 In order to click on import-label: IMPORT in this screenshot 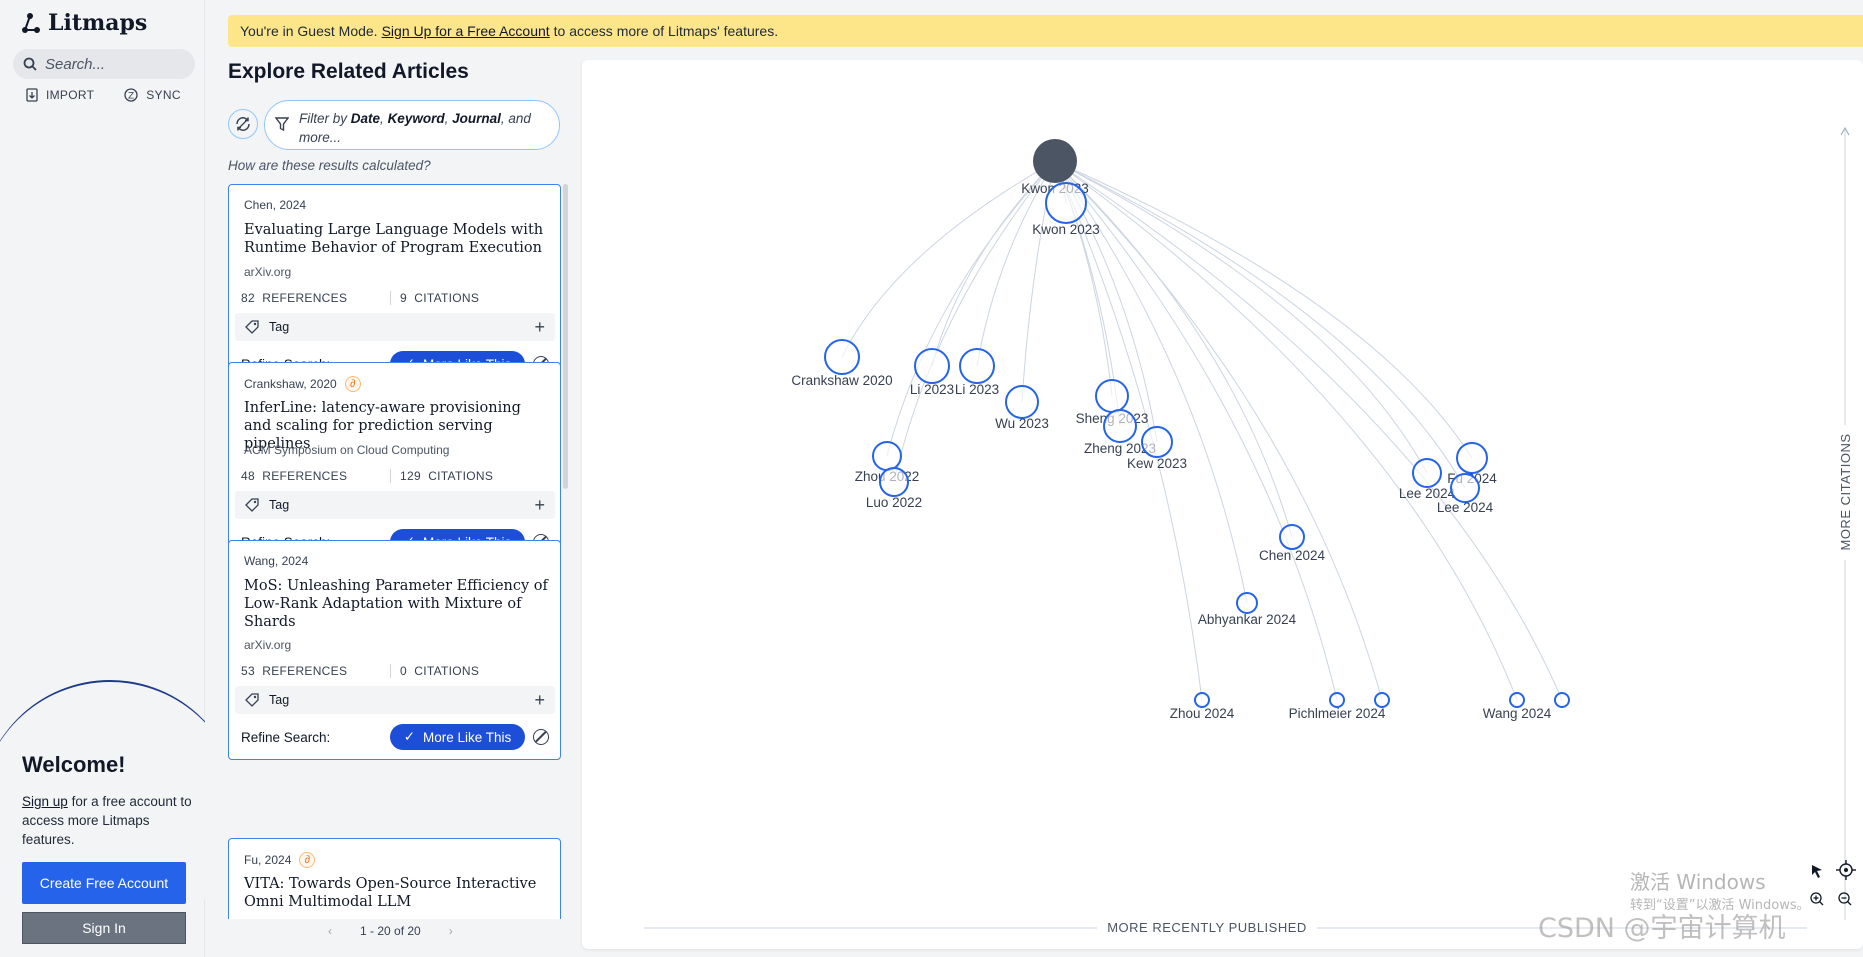, I will do `click(70, 95)`.